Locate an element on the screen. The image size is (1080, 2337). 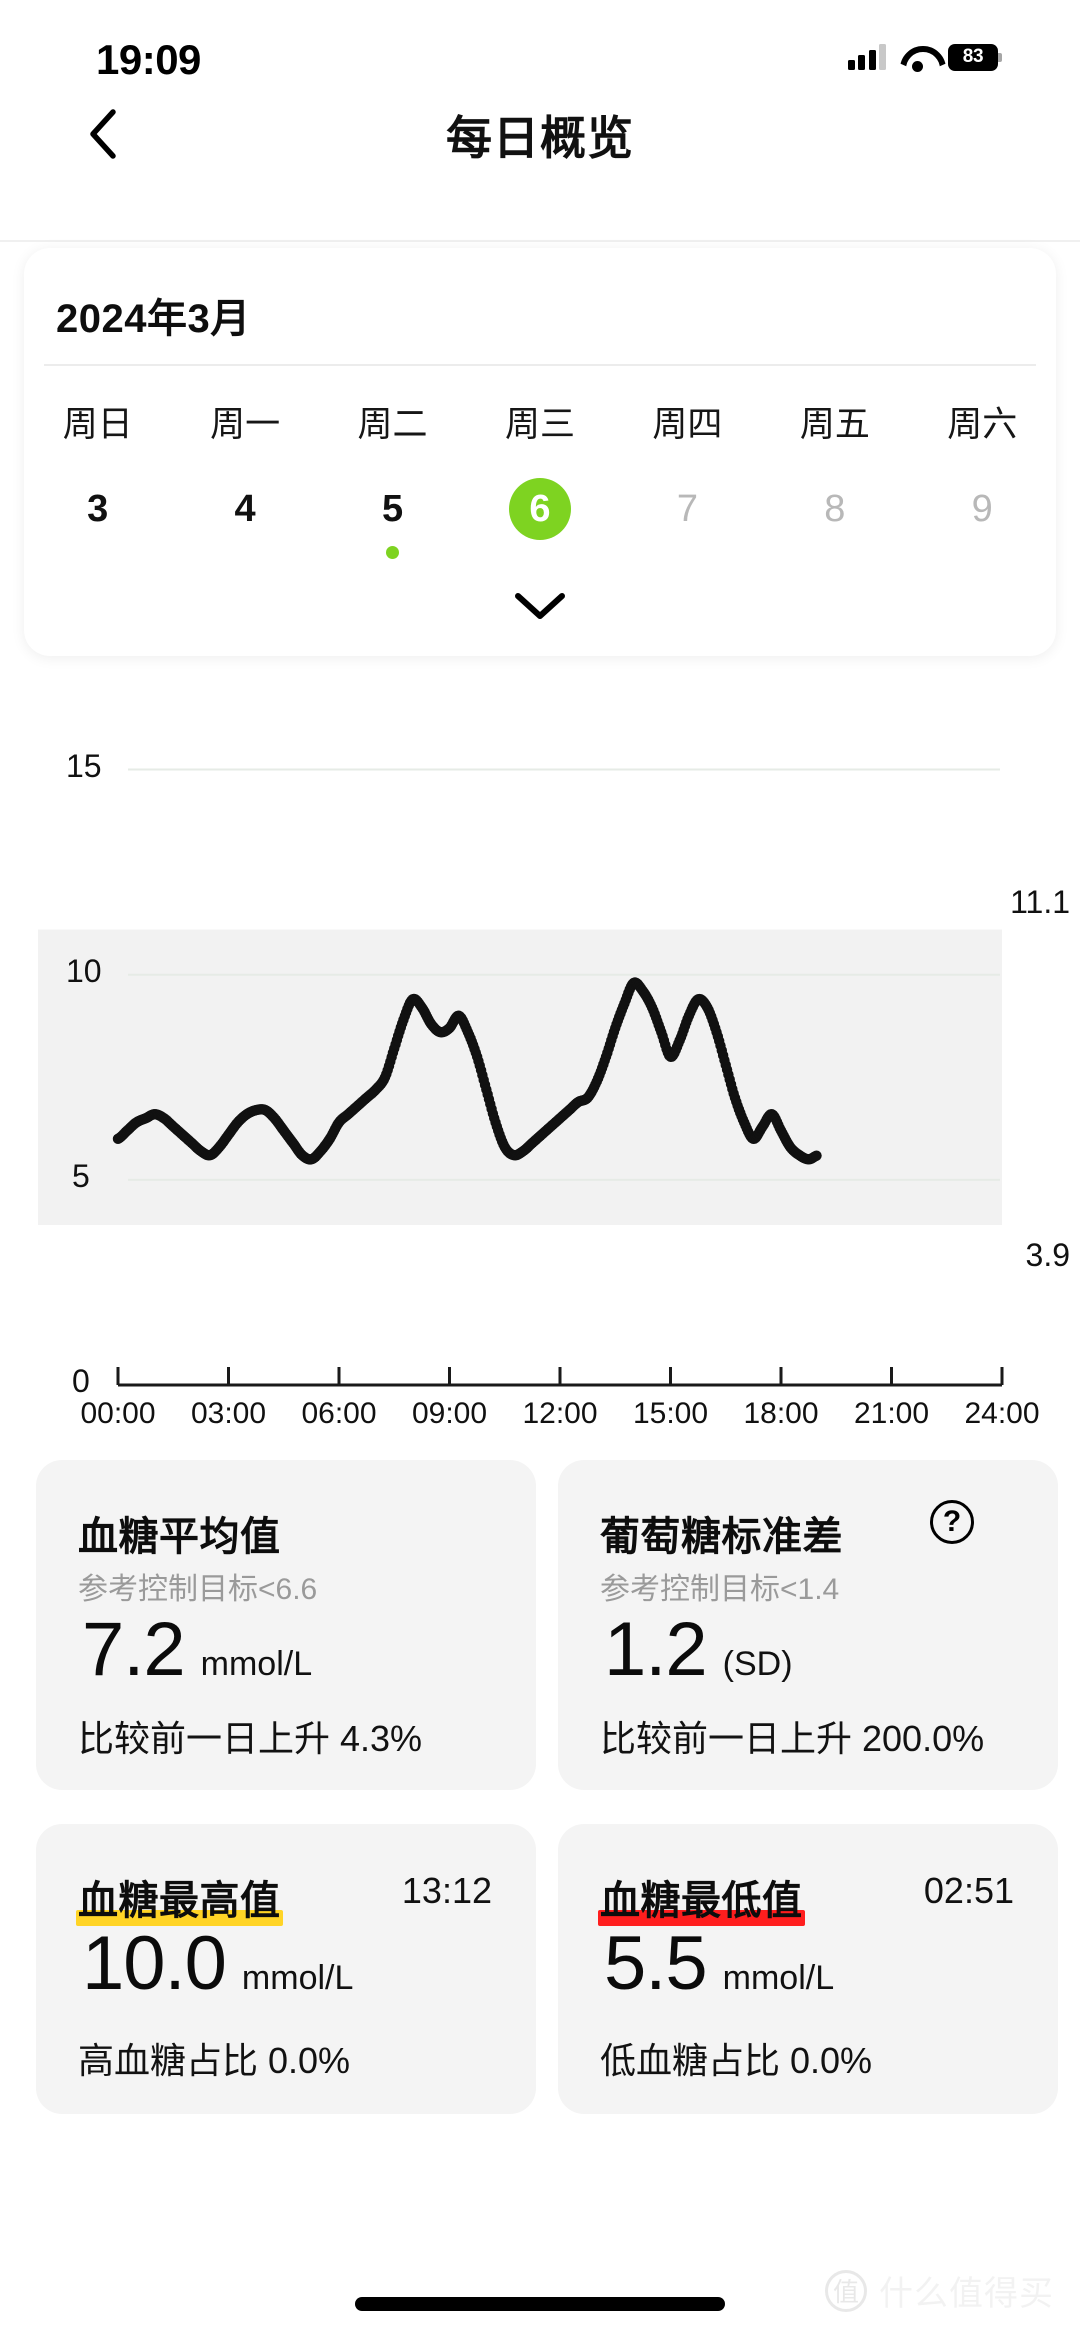
calendar-day: 7 is located at coordinates (687, 526).